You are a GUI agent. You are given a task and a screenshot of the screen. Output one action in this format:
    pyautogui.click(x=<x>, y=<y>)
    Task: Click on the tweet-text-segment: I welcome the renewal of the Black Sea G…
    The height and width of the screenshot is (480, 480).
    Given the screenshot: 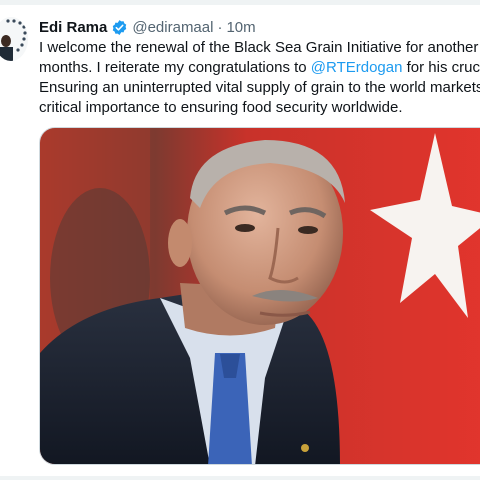 What is the action you would take?
    pyautogui.click(x=259, y=47)
    